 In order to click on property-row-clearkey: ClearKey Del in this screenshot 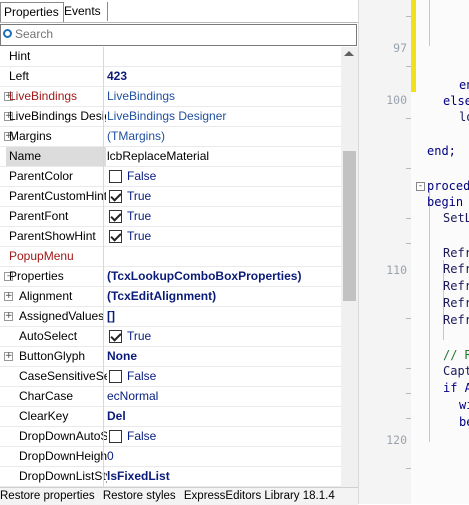, I will do `click(170, 417)`.